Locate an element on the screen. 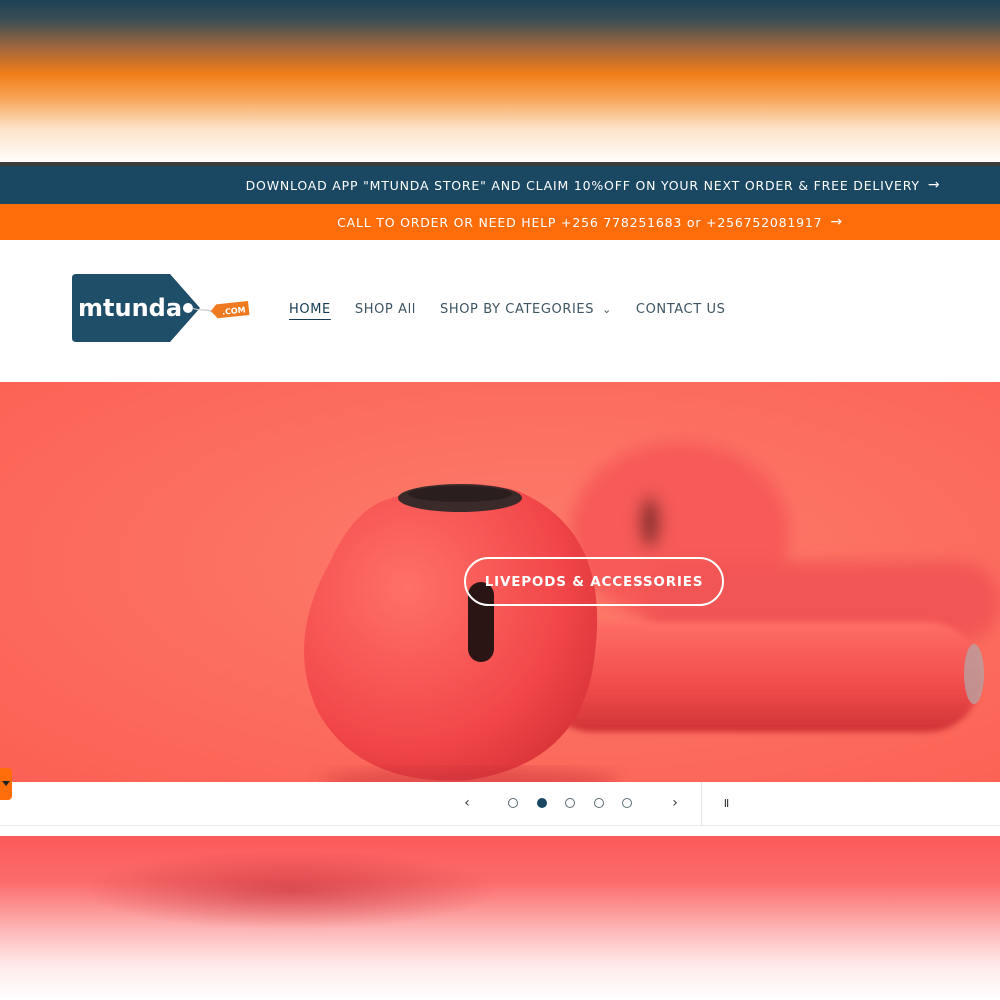 Image resolution: width=1000 pixels, height=1000 pixels. divider is located at coordinates (701, 804).